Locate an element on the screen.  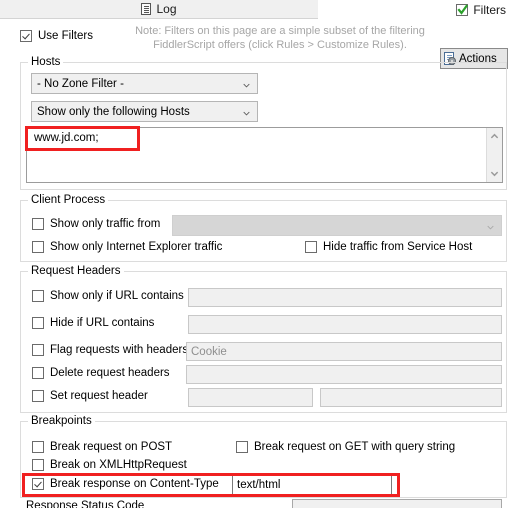
break-response-on-content-type-checkbox is located at coordinates (38, 484).